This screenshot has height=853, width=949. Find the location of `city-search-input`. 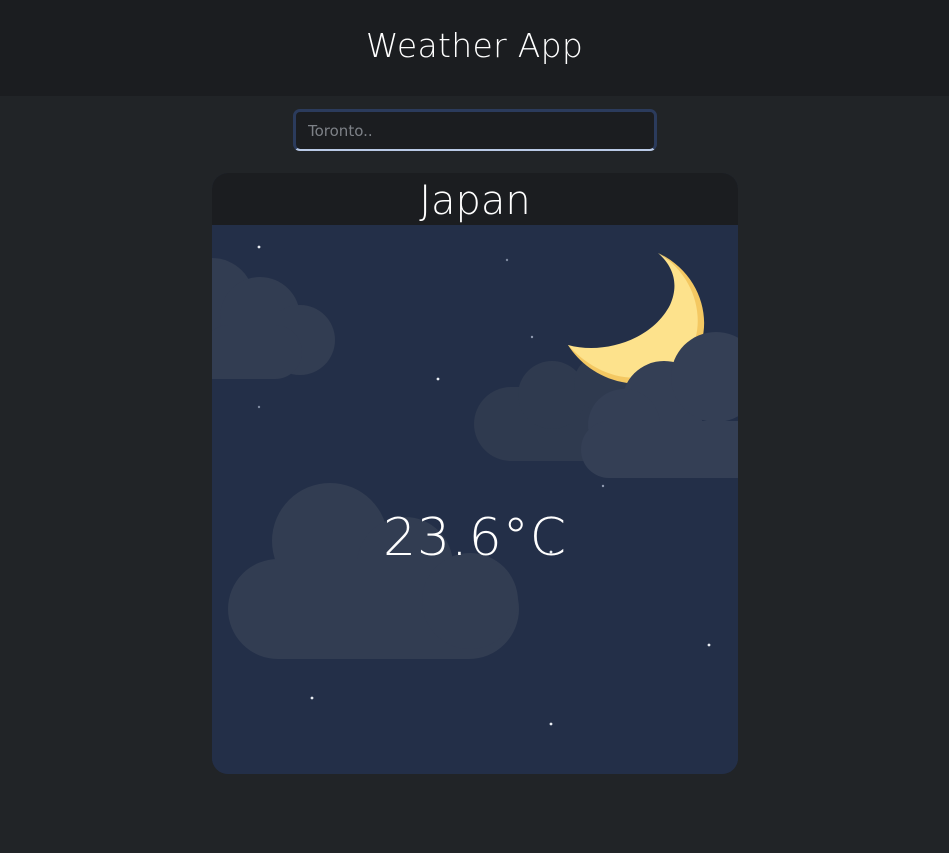

city-search-input is located at coordinates (475, 130).